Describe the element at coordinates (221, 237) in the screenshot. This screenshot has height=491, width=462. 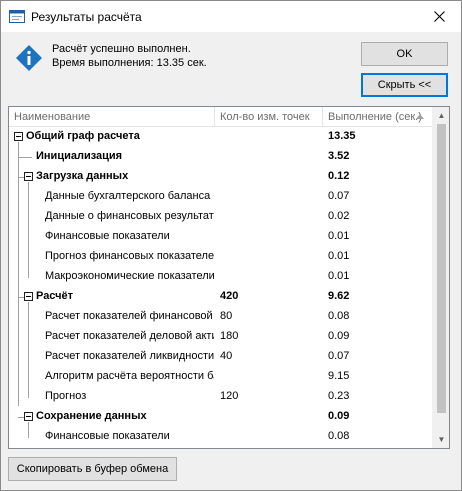
I see `table-row: Финансовые показатели 0.01` at that location.